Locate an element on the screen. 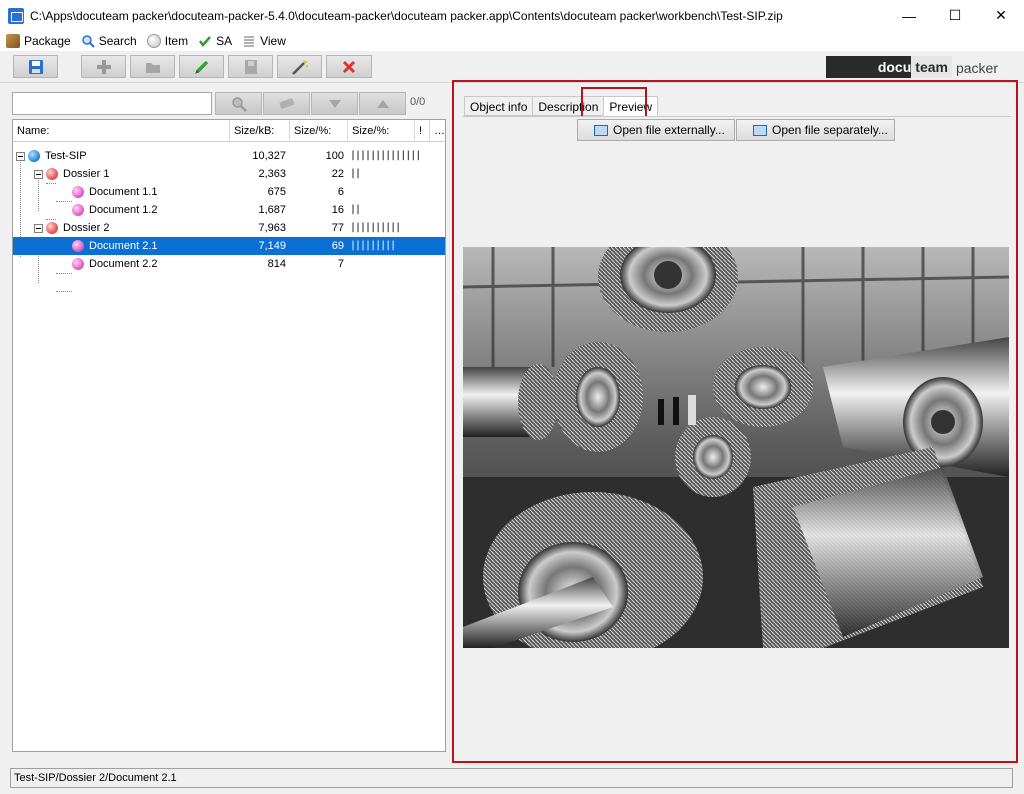  eraser-icon is located at coordinates (286, 103).